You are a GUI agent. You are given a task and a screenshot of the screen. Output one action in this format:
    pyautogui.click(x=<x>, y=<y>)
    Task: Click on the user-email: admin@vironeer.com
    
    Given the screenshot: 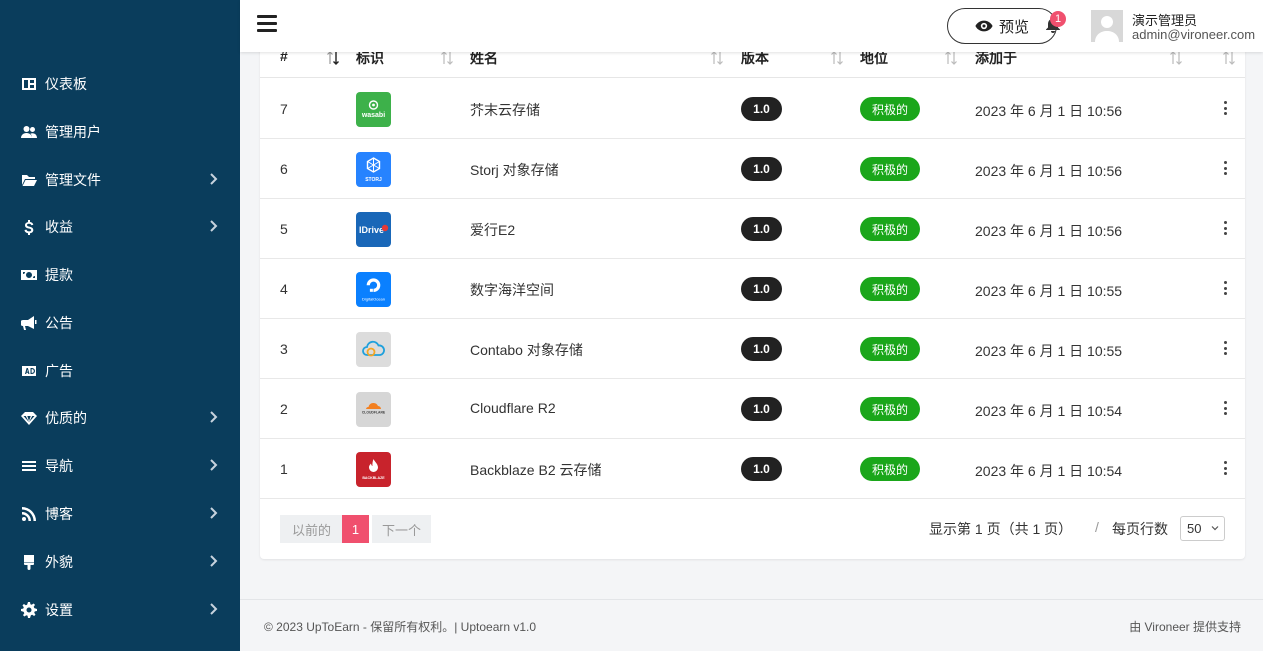 What is the action you would take?
    pyautogui.click(x=1194, y=34)
    